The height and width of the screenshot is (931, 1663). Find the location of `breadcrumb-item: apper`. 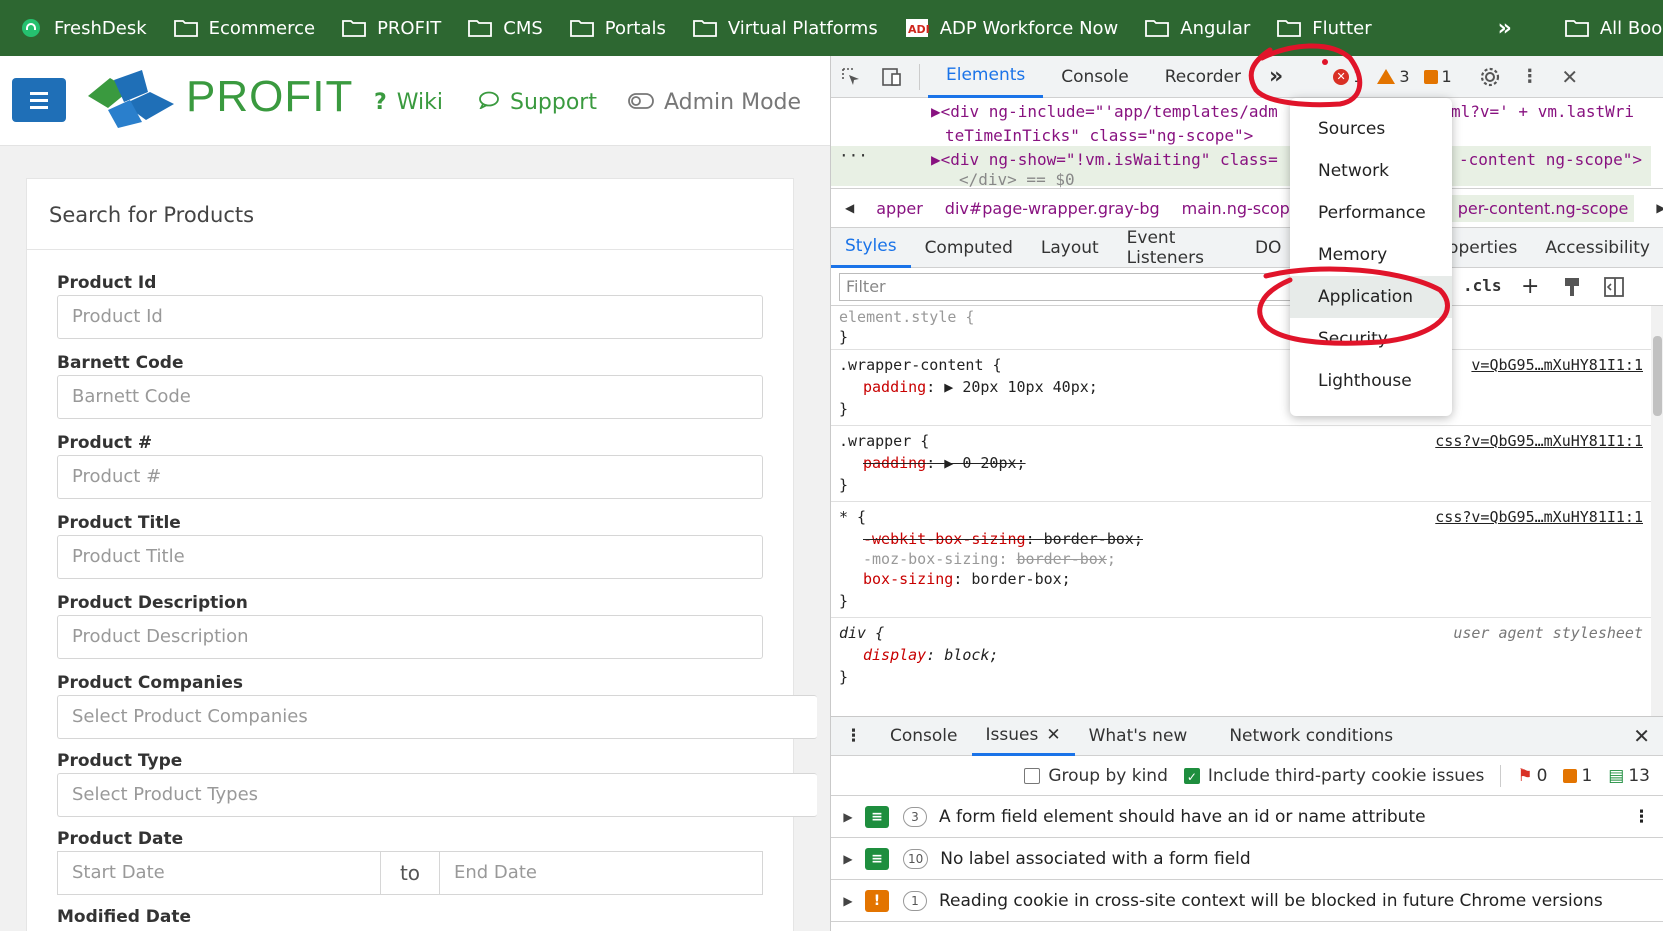

breadcrumb-item: apper is located at coordinates (899, 208).